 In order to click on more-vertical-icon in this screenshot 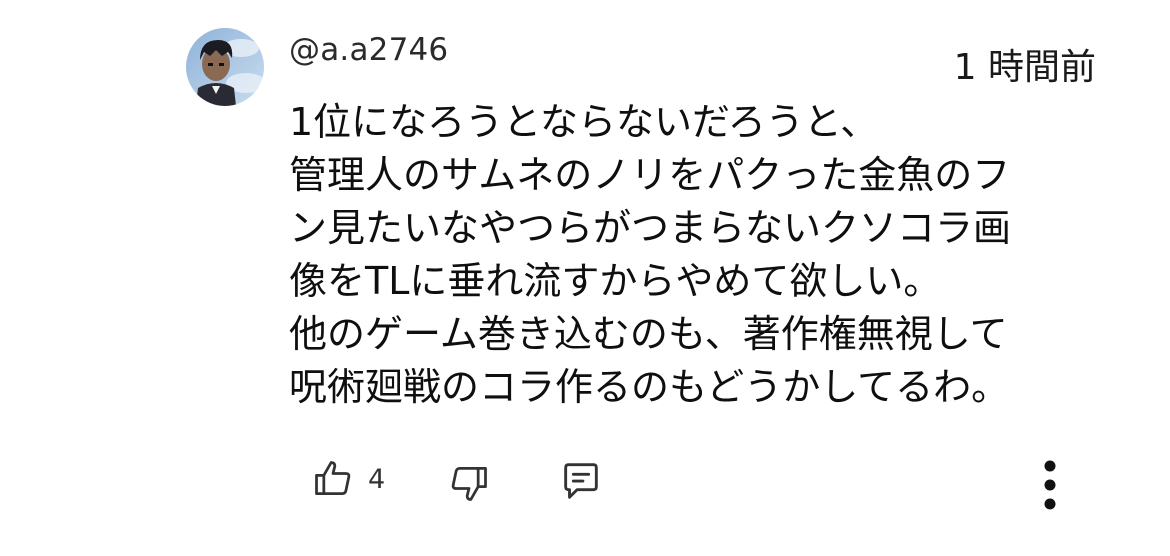, I will do `click(1050, 485)`.